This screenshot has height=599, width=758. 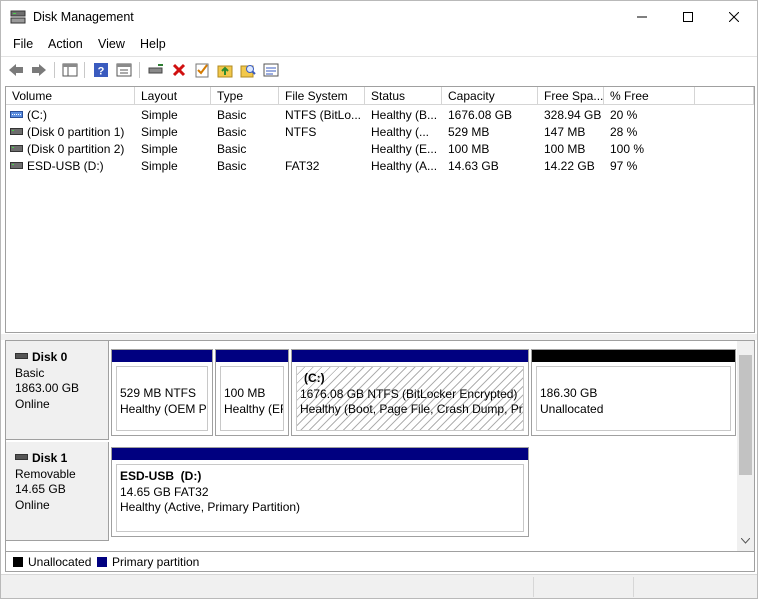 What do you see at coordinates (23, 44) in the screenshot?
I see `menu-file: File` at bounding box center [23, 44].